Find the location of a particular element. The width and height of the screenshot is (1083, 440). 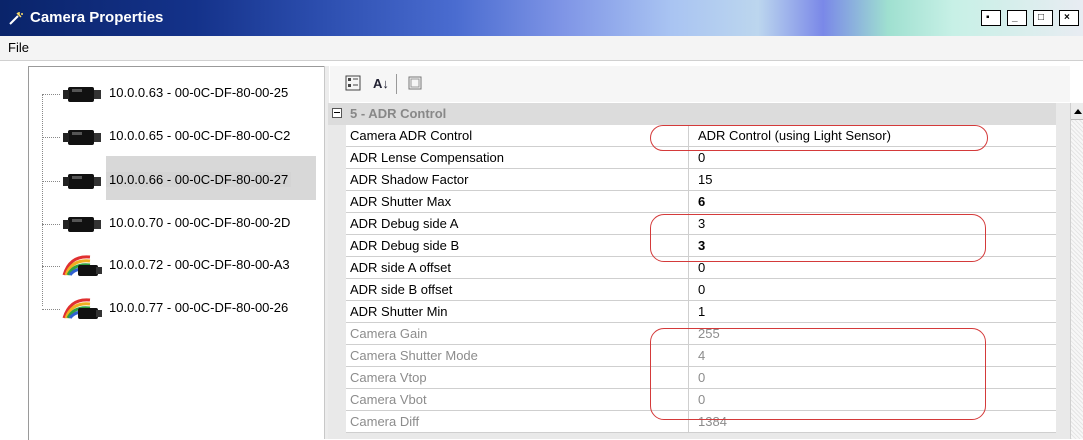

tree-item-label: 10.0.0.63 - 00-0C-DF-80-00-25 is located at coordinates (199, 92).